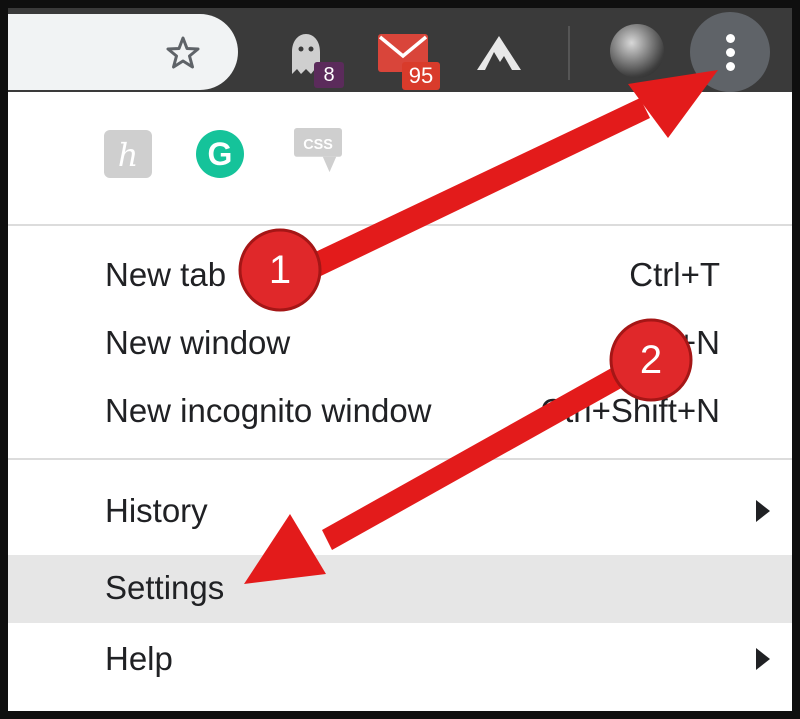  What do you see at coordinates (421, 76) in the screenshot?
I see `mail-badge: 95` at bounding box center [421, 76].